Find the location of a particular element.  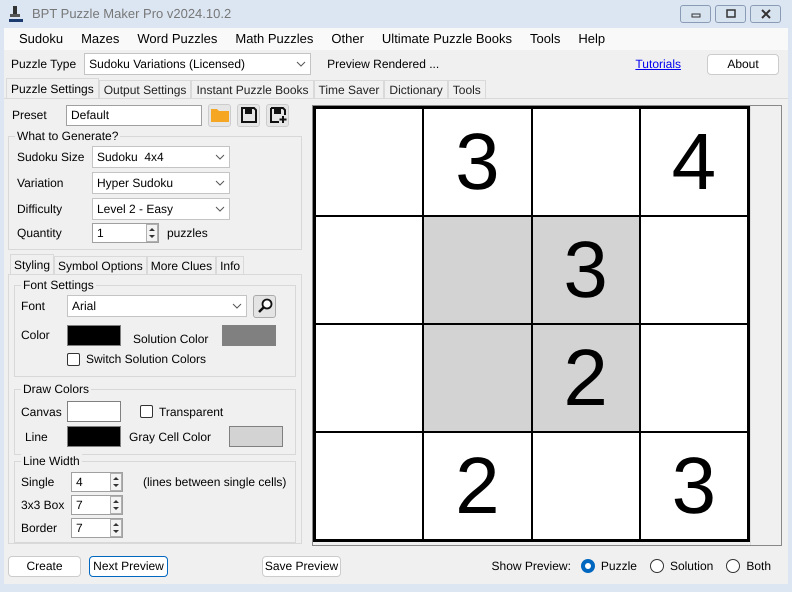

tab: Tools is located at coordinates (467, 89).